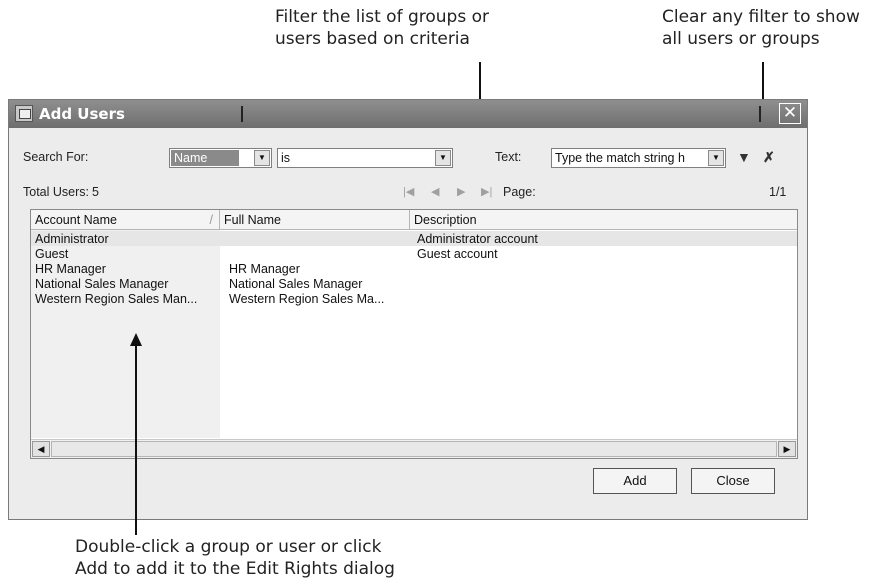  I want to click on add-button: Add, so click(635, 481).